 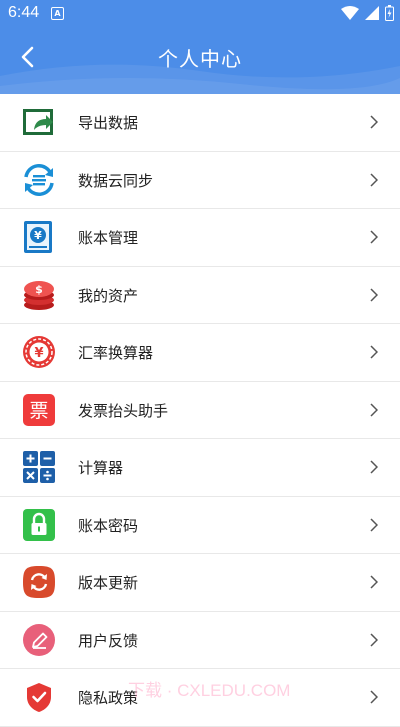 I want to click on menu-item-my-assets: $ 我的资产, so click(x=200, y=295).